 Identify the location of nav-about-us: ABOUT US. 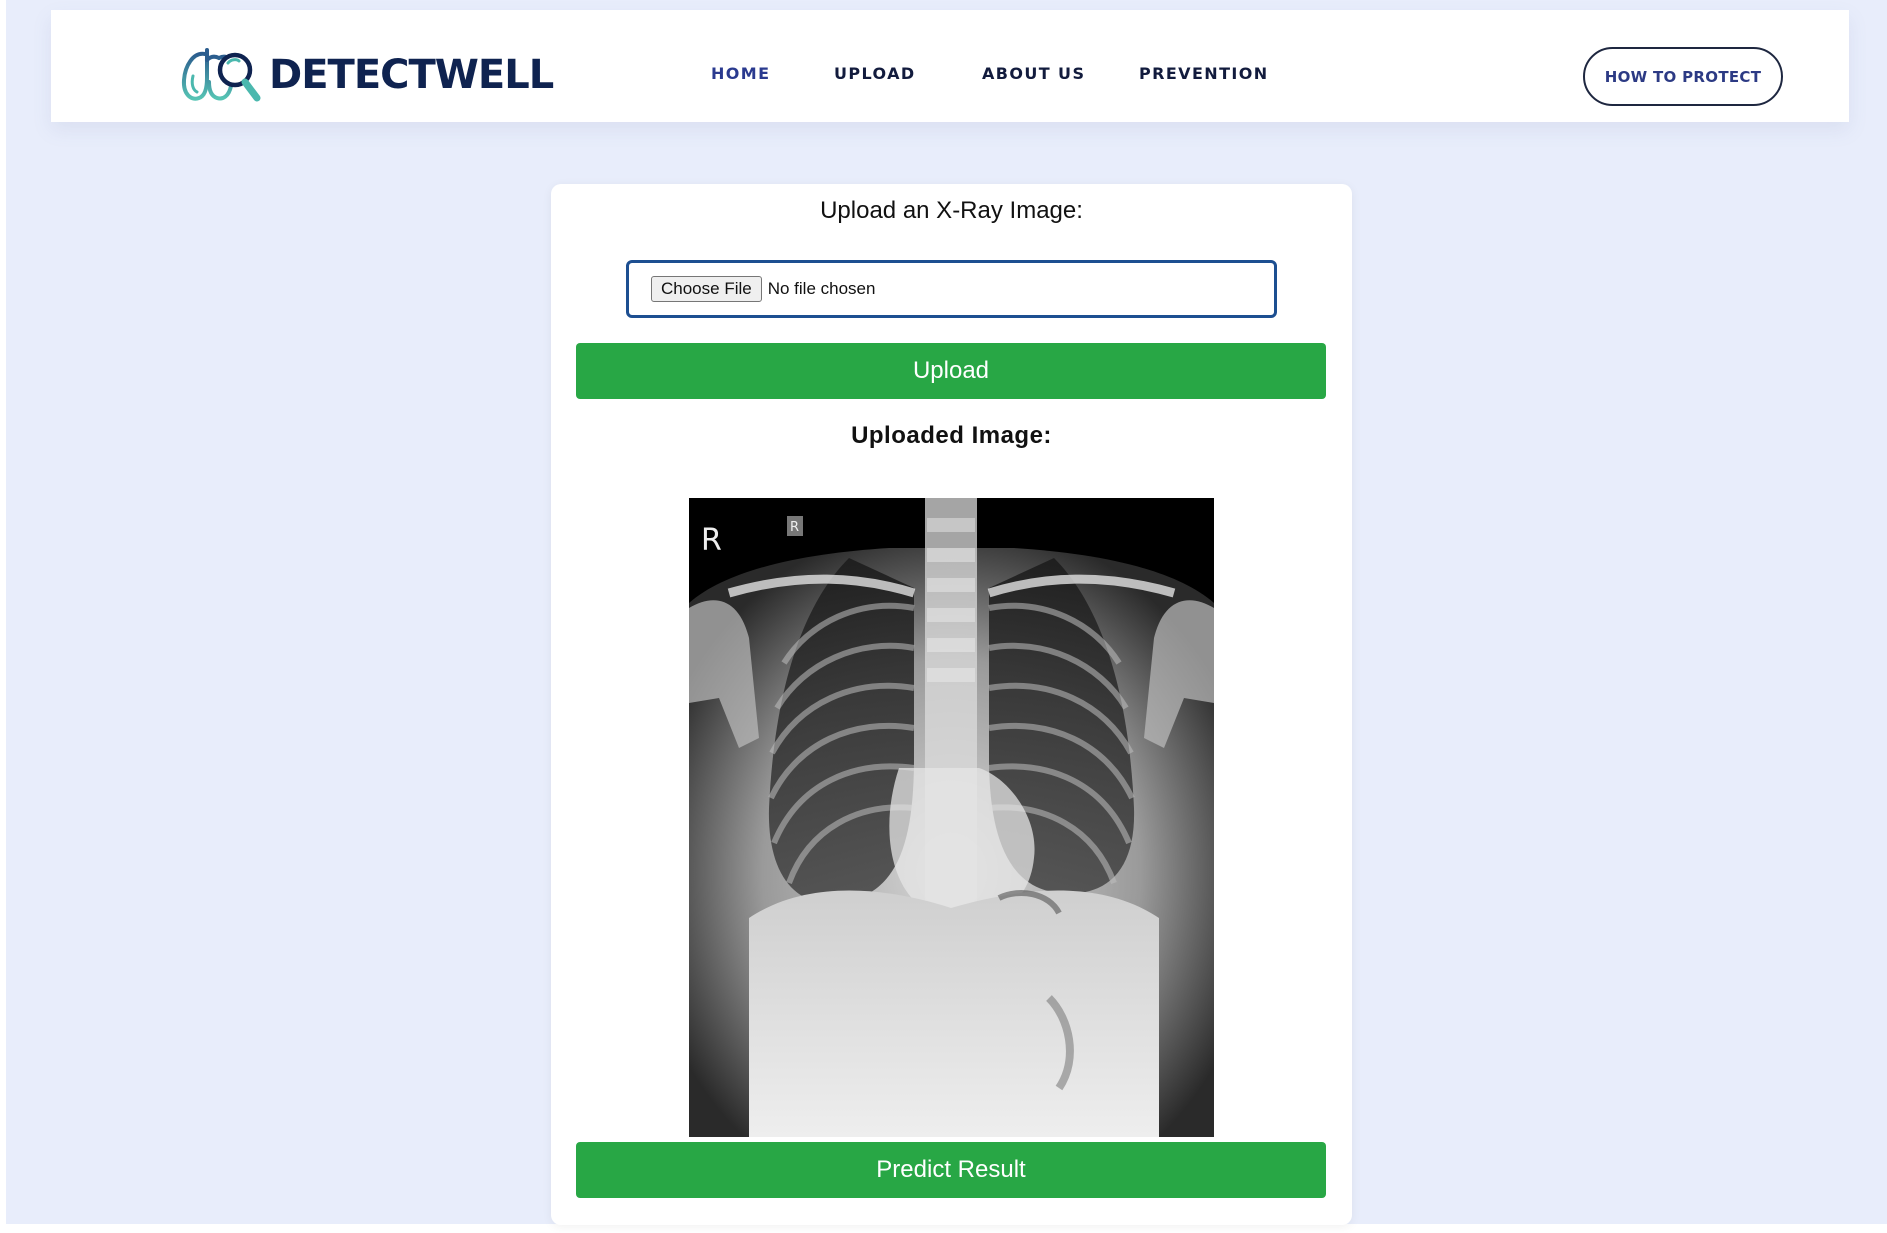
(1033, 73).